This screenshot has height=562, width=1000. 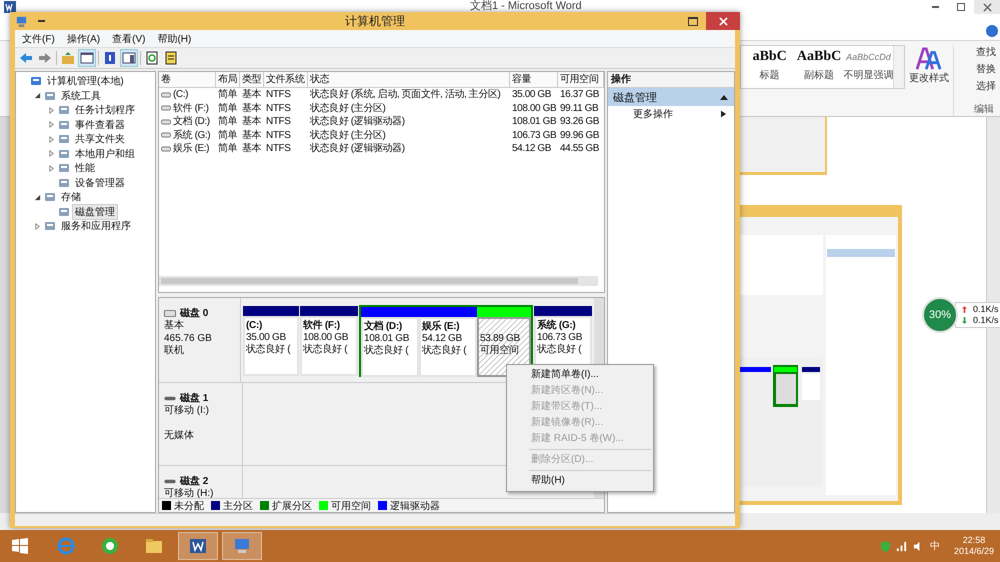 What do you see at coordinates (769, 67) in the screenshot?
I see `style-option: aBbC 标题` at bounding box center [769, 67].